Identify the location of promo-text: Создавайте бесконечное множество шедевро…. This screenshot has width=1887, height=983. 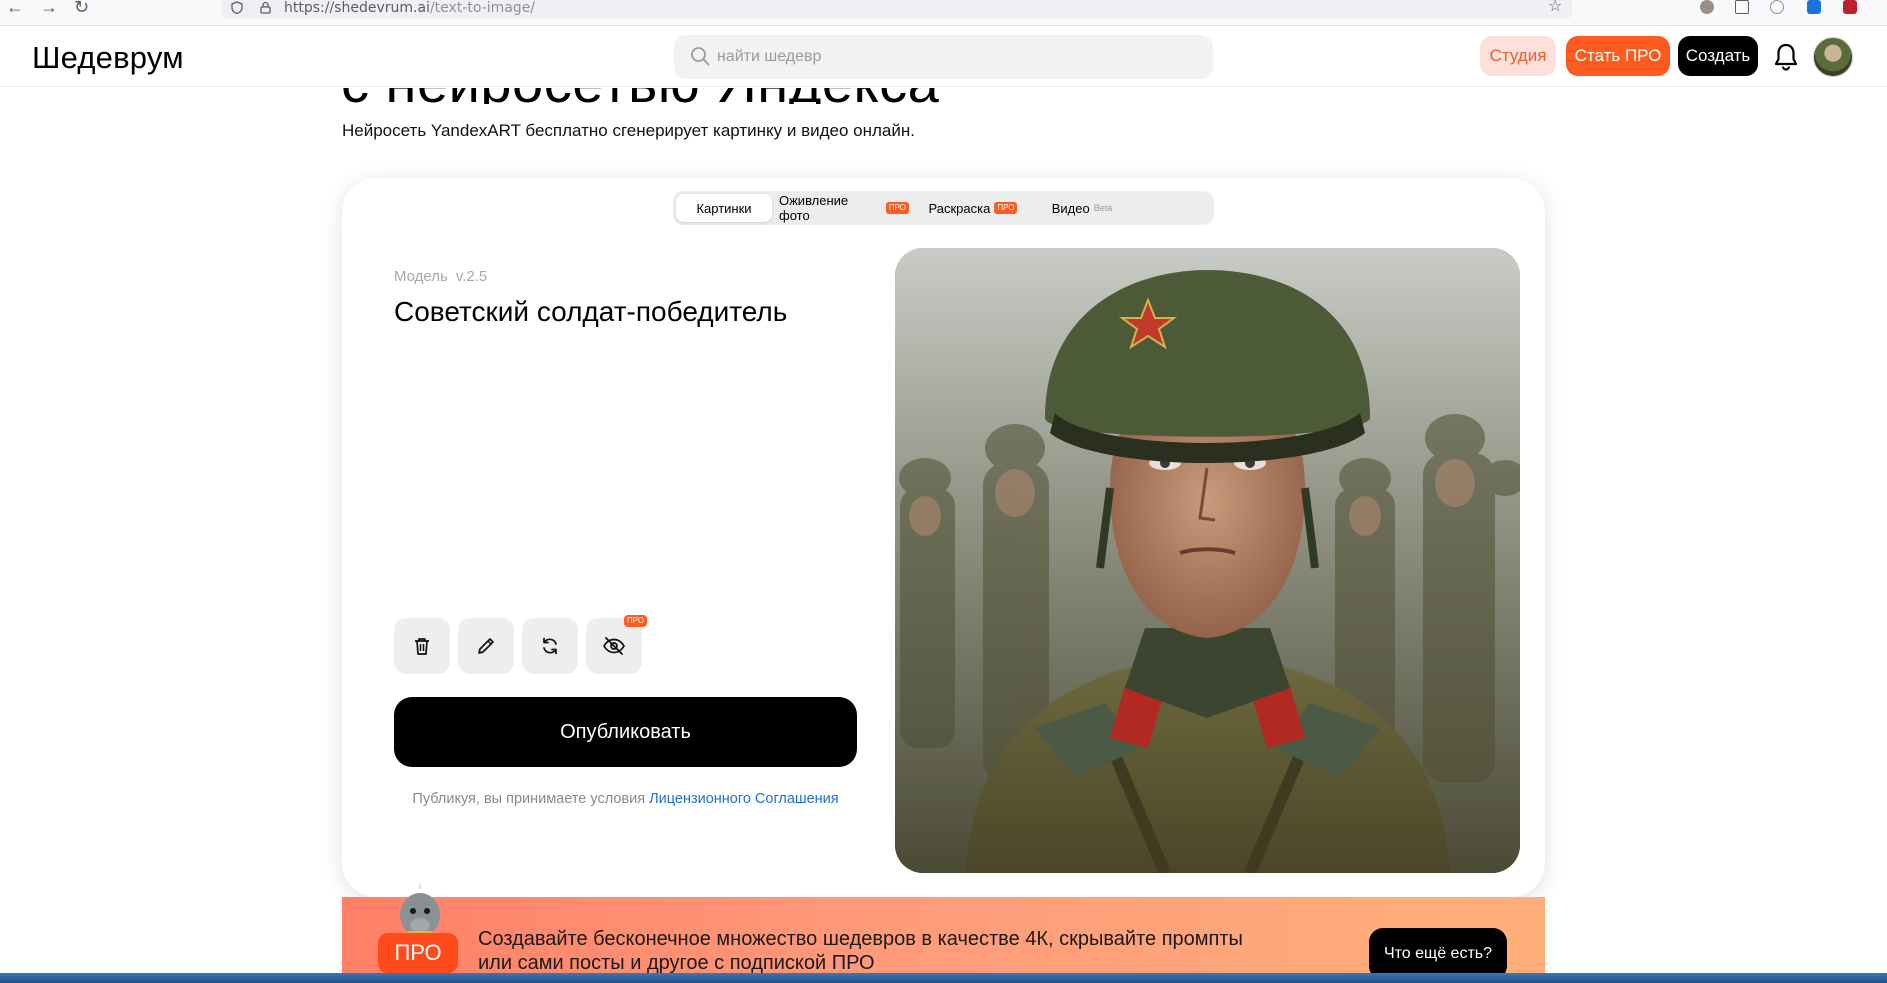
(860, 951).